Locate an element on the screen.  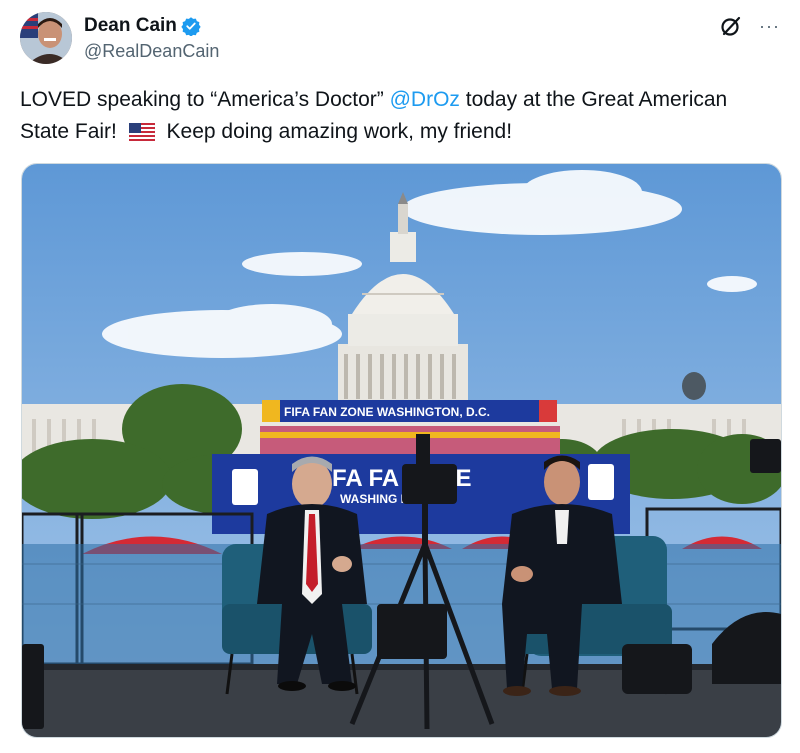
tweet-header: Dean Cain @RealDeanCain ··· is located at coordinates (400, 39).